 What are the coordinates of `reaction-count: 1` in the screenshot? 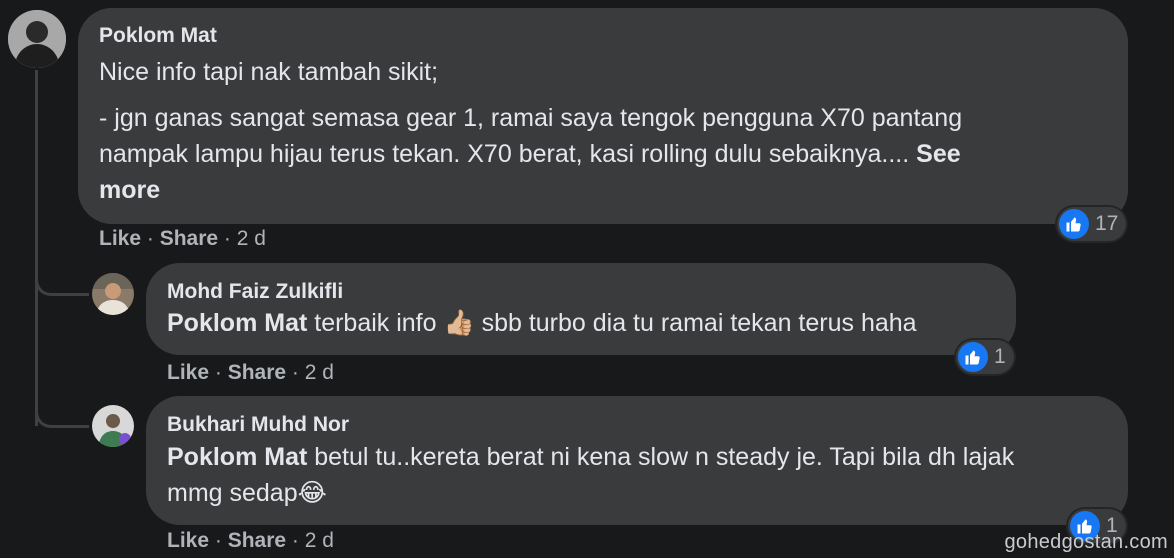 It's located at (1000, 356).